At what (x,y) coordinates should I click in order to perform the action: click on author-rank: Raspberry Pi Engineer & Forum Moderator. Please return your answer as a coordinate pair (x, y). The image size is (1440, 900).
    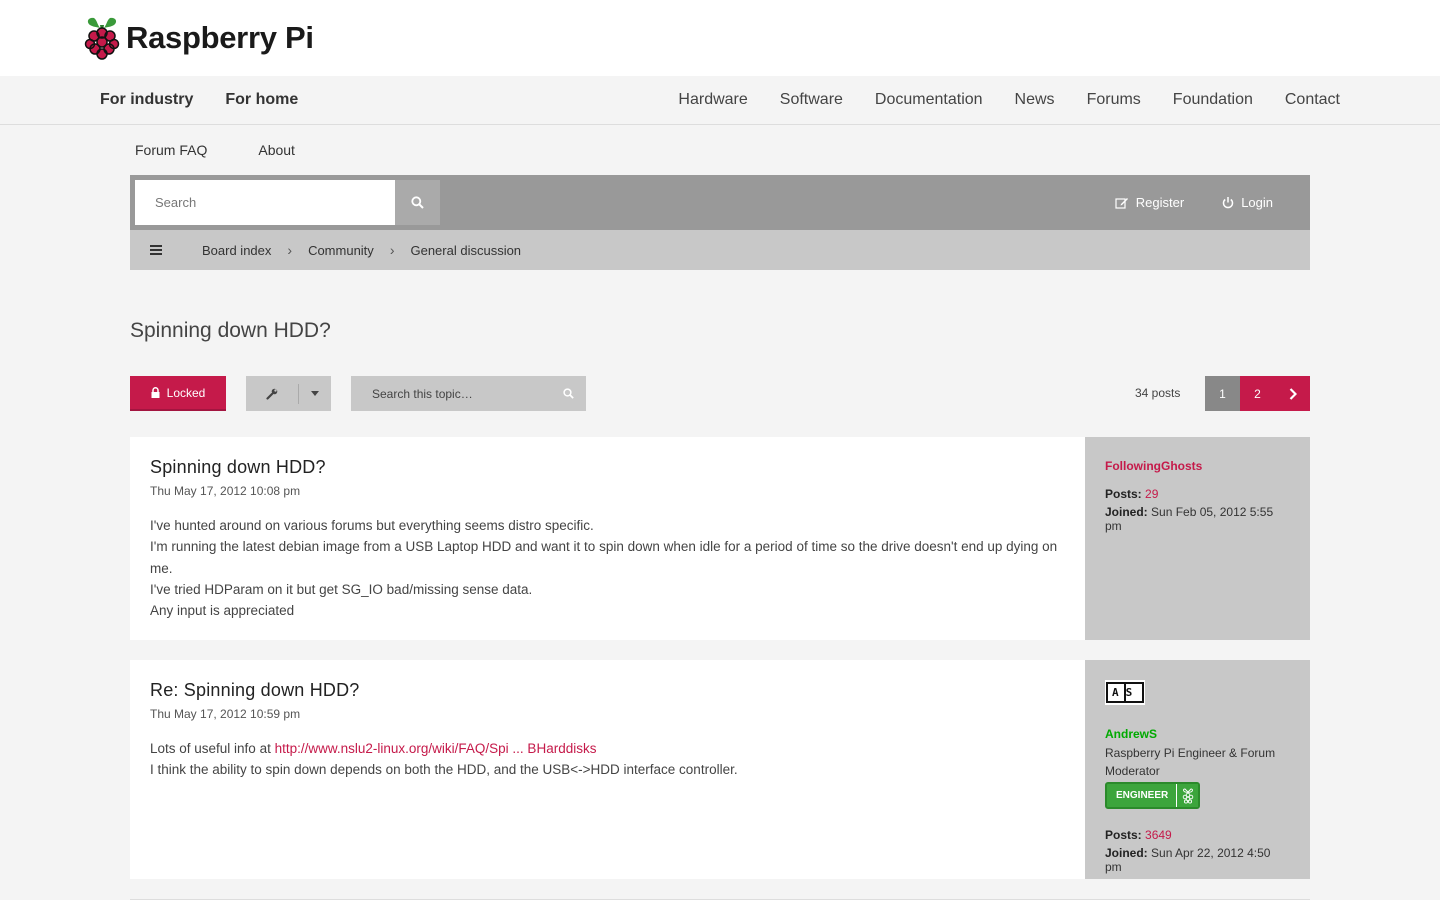
    Looking at the image, I should click on (1190, 762).